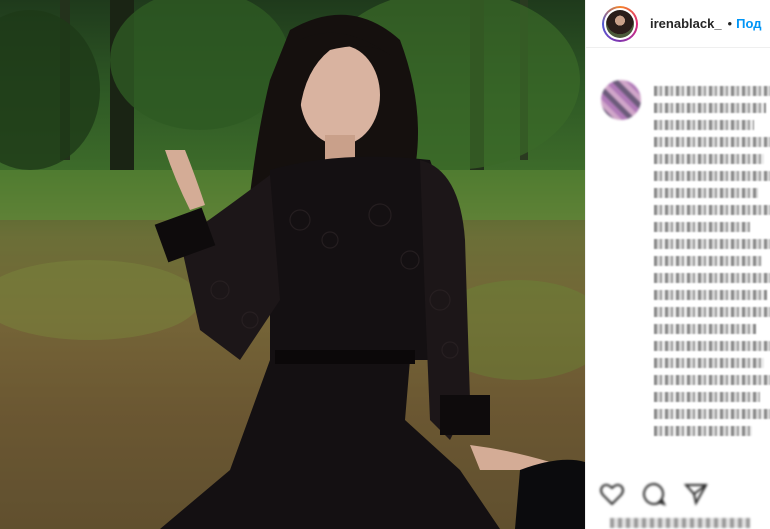 Image resolution: width=770 pixels, height=529 pixels. What do you see at coordinates (696, 494) in the screenshot?
I see `share-icon` at bounding box center [696, 494].